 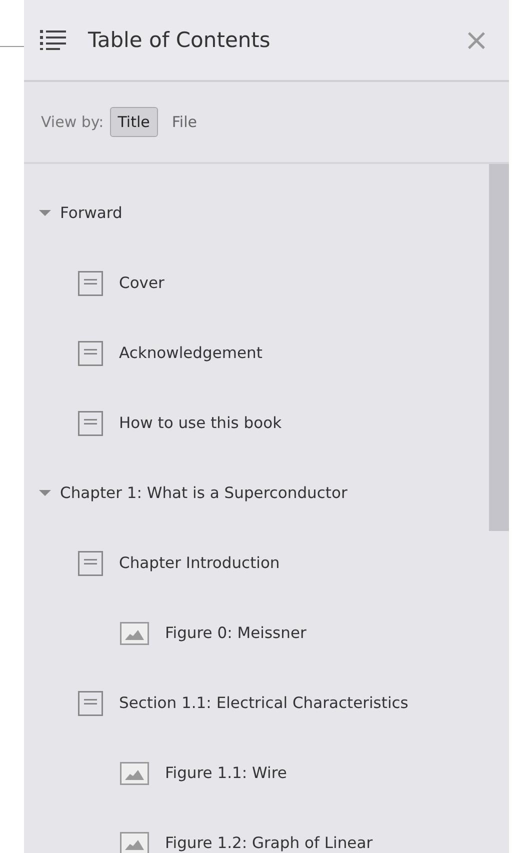 I want to click on toc-entry: Section 1.1: Electrical Characteristics, so click(x=263, y=703).